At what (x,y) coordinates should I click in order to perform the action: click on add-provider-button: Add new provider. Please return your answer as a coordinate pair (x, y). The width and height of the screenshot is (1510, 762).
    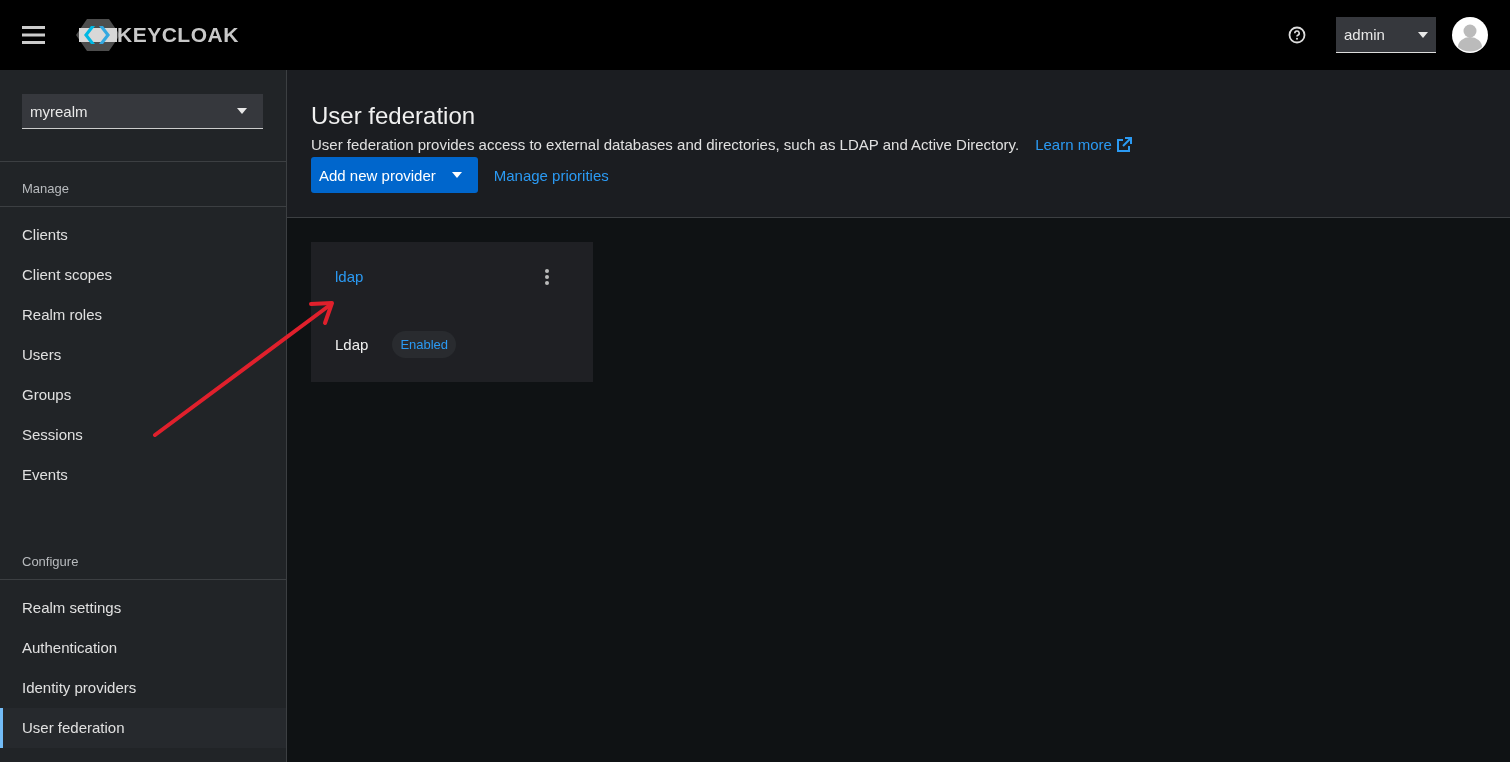
    Looking at the image, I should click on (394, 175).